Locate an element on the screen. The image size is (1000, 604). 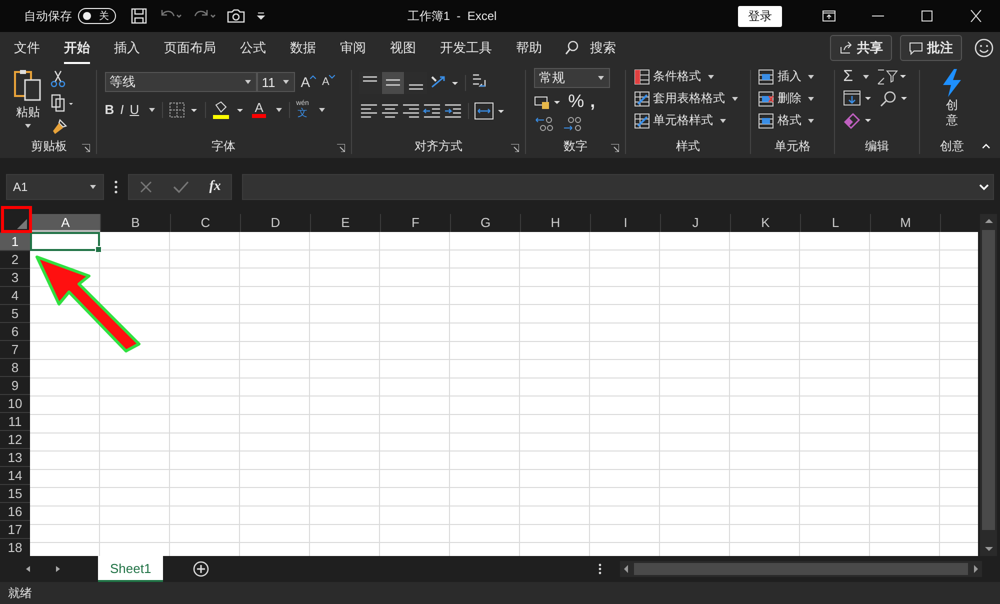
customize-caret-icon is located at coordinates (261, 16).